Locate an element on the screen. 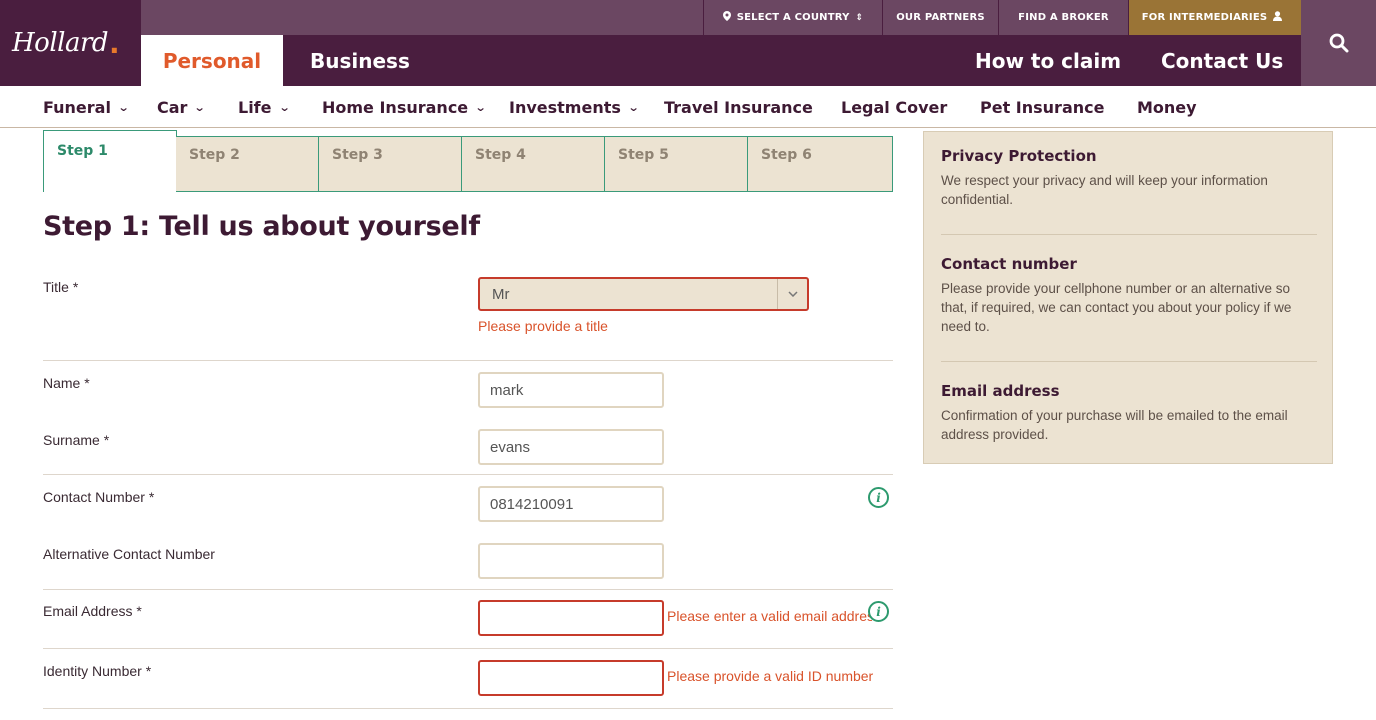 The image size is (1376, 720). search-button is located at coordinates (1338, 43).